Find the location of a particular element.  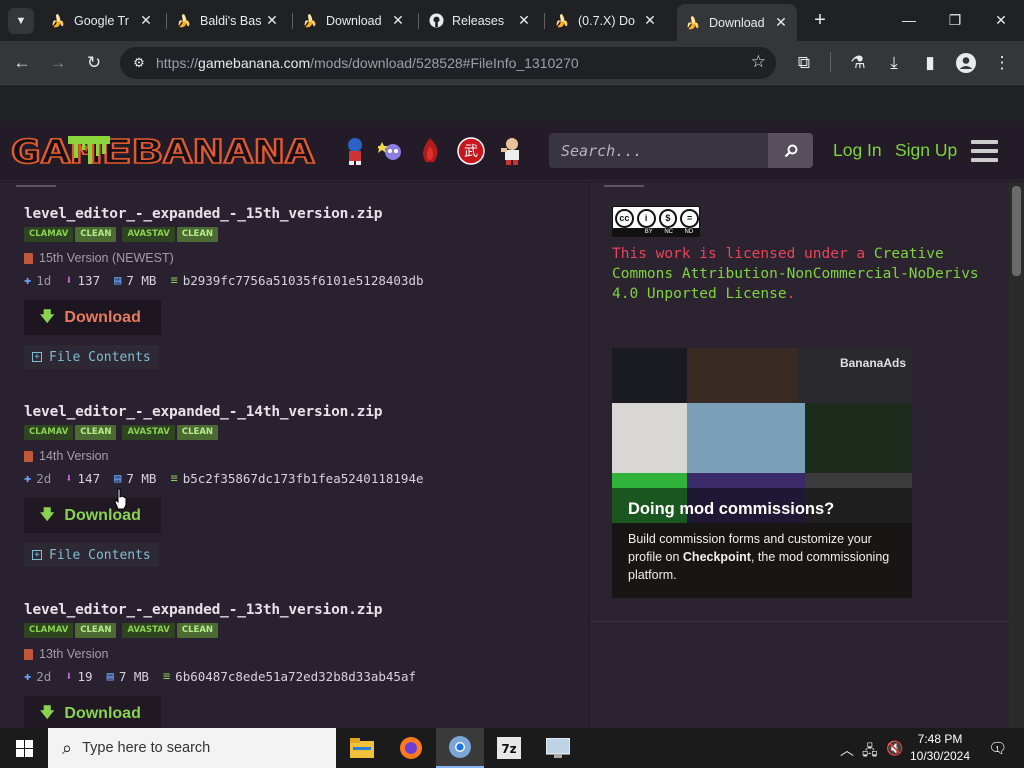

svg-text: 武 is located at coordinates (471, 152).